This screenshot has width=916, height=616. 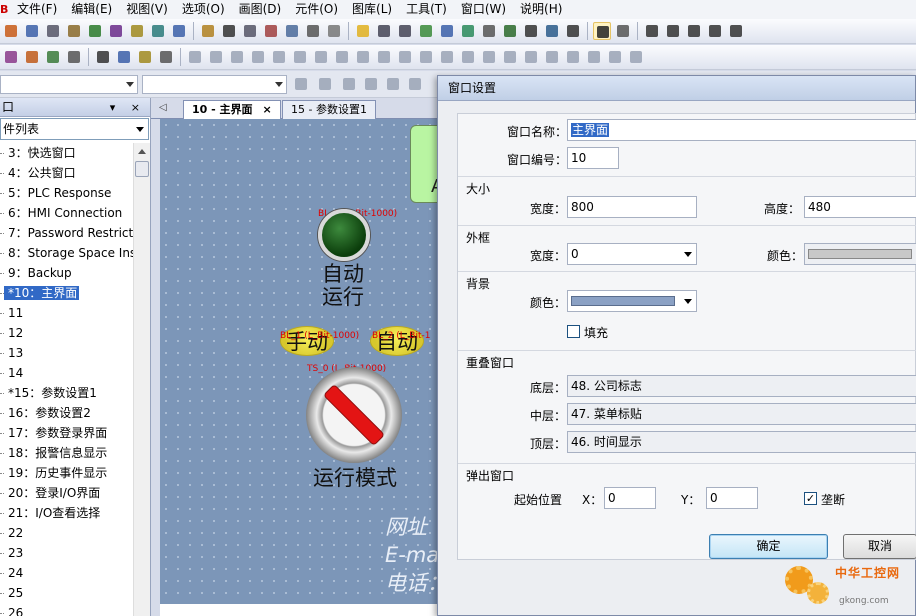 What do you see at coordinates (95, 31) in the screenshot?
I see `compile-icon` at bounding box center [95, 31].